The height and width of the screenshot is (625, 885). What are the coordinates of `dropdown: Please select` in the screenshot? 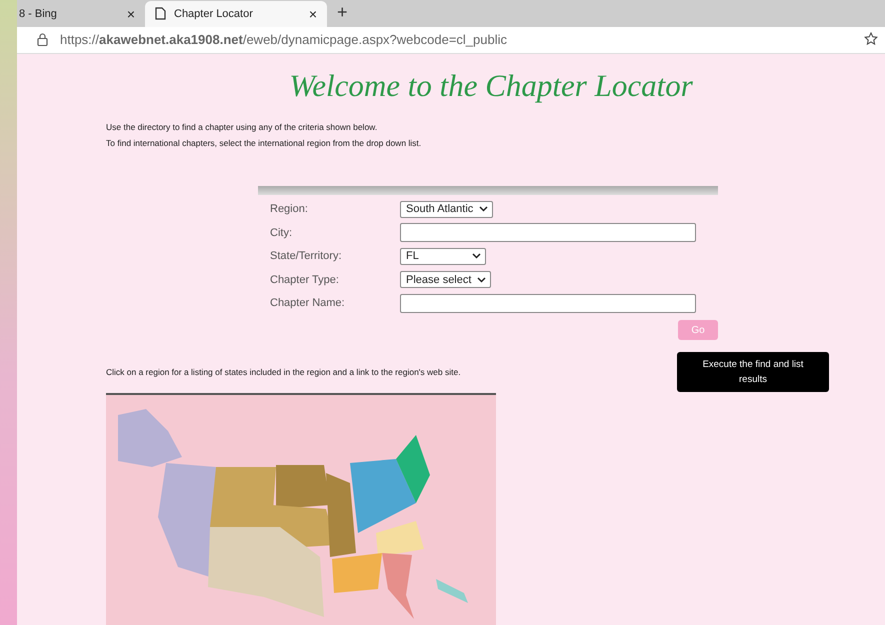 It's located at (446, 279).